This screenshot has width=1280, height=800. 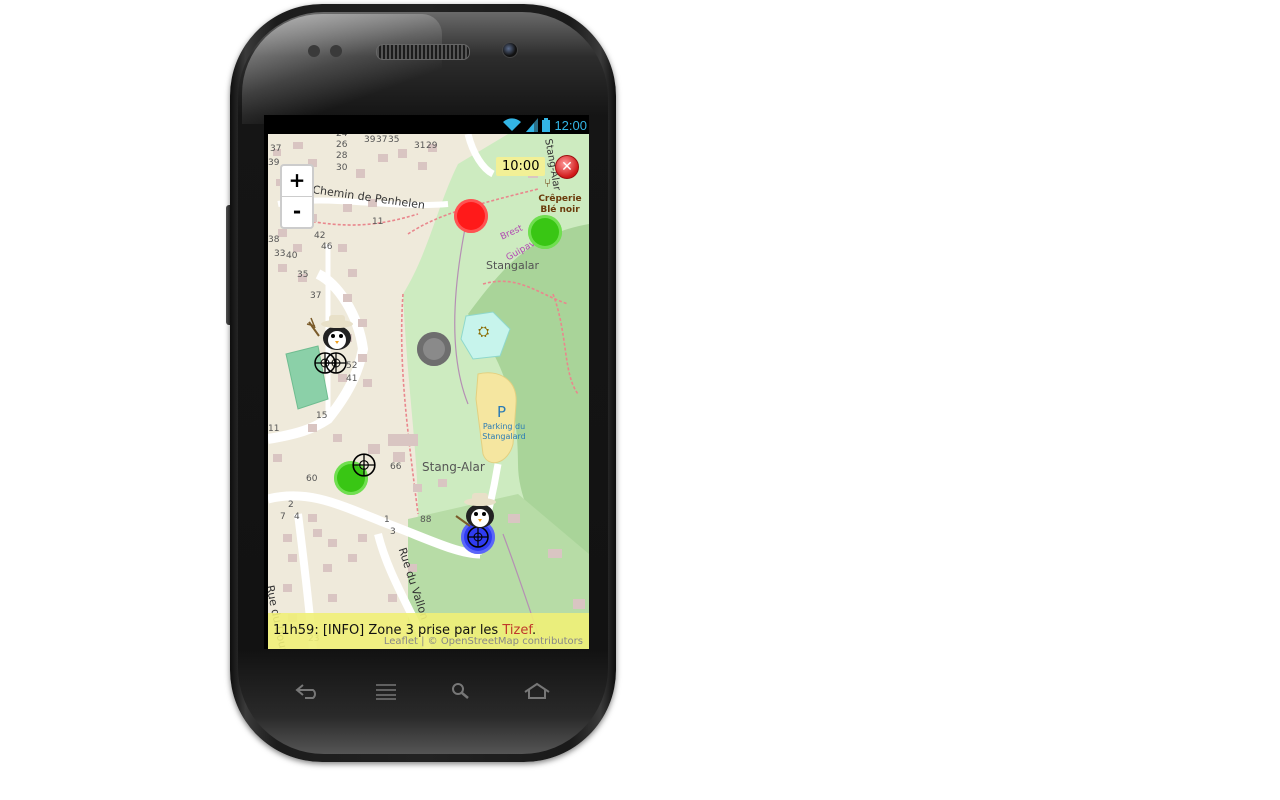 I want to click on label-parking: Parking du Stangalard, so click(x=504, y=431).